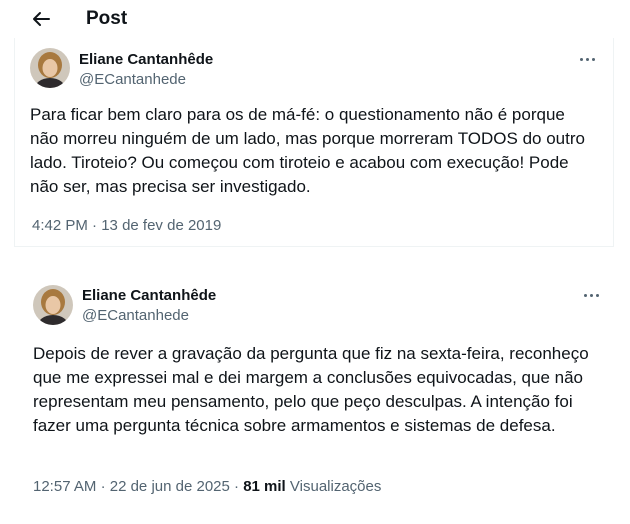  I want to click on back-button, so click(41, 19).